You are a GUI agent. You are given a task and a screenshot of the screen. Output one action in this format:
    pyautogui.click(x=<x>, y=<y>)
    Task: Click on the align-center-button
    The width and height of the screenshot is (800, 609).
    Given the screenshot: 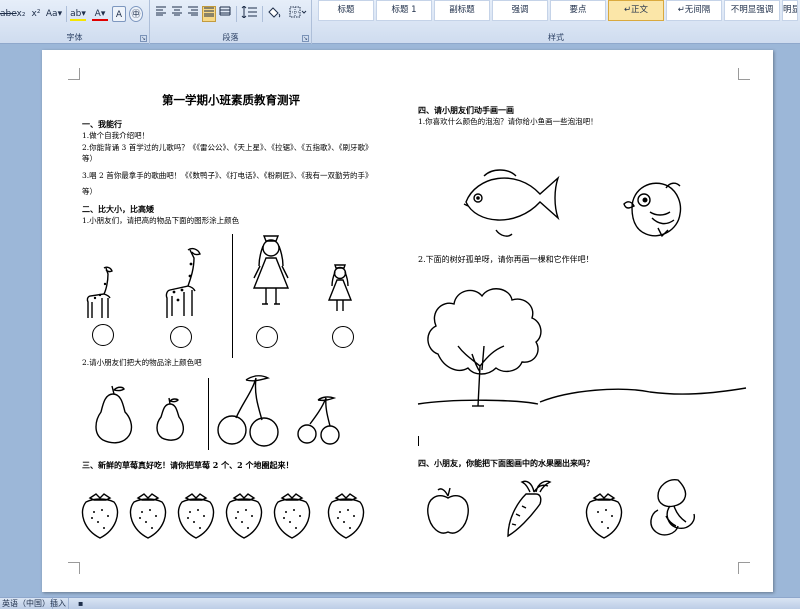 What is the action you would take?
    pyautogui.click(x=177, y=14)
    